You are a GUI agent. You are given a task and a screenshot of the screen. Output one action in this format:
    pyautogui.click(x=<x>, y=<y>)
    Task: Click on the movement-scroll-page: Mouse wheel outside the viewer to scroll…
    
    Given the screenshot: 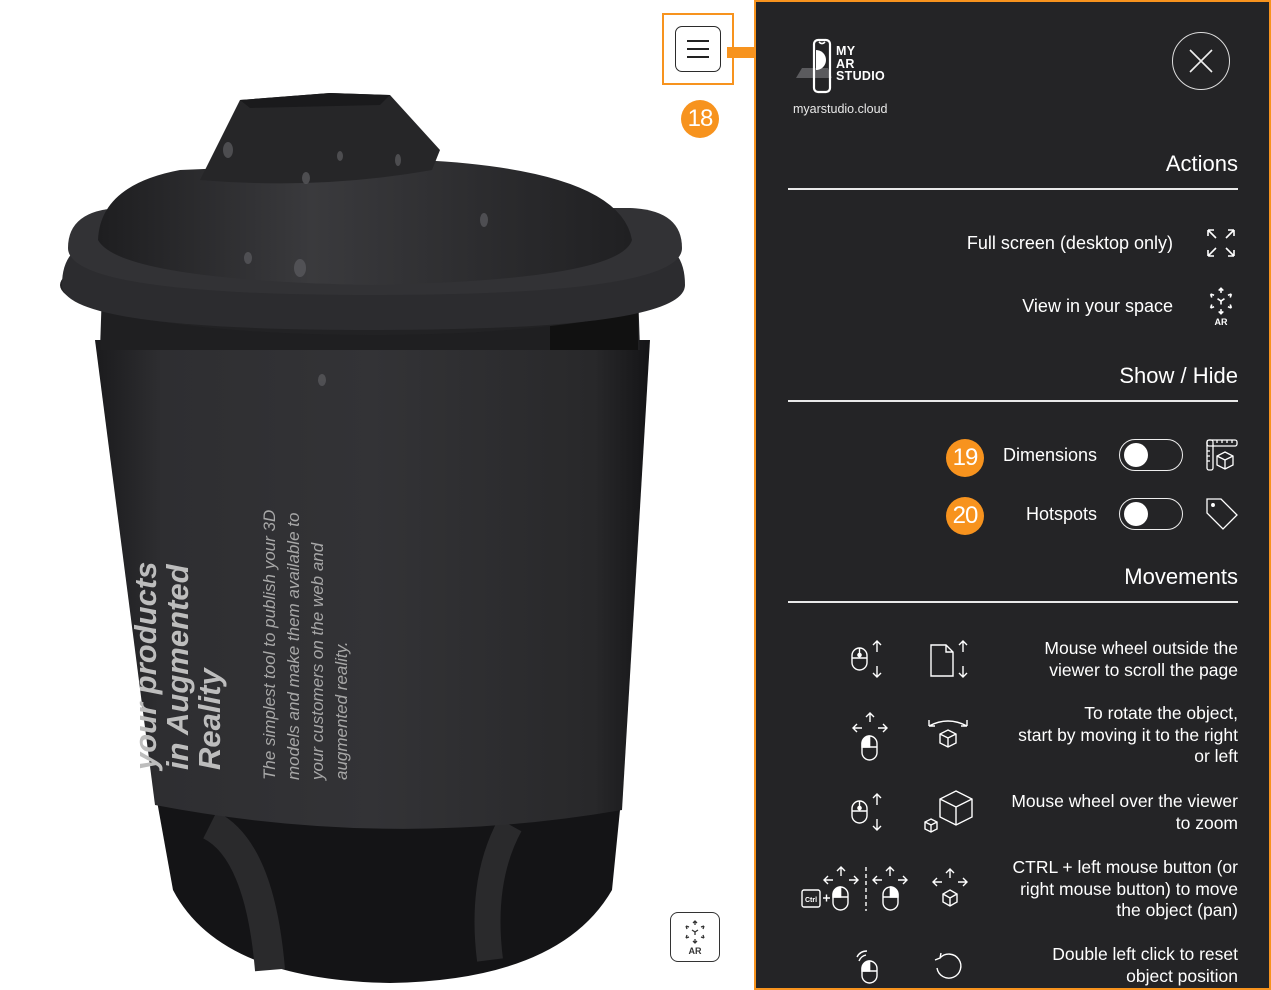 What is the action you would take?
    pyautogui.click(x=1141, y=659)
    